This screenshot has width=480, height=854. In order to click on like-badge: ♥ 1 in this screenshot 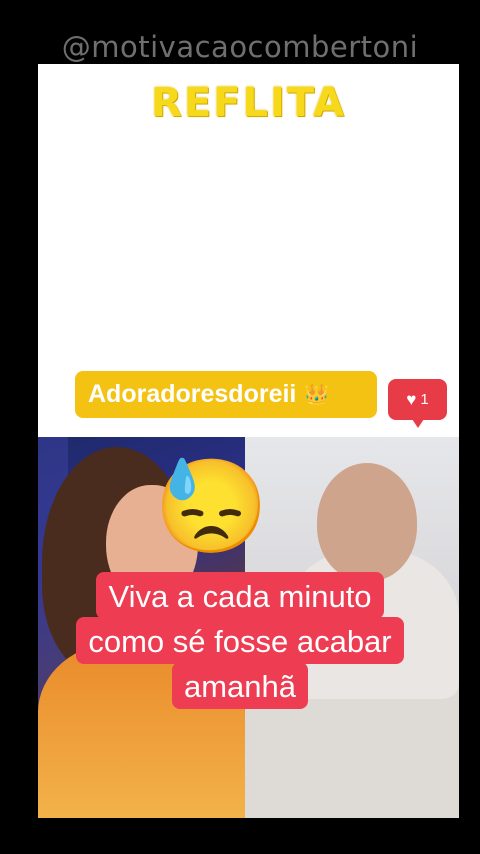, I will do `click(417, 403)`.